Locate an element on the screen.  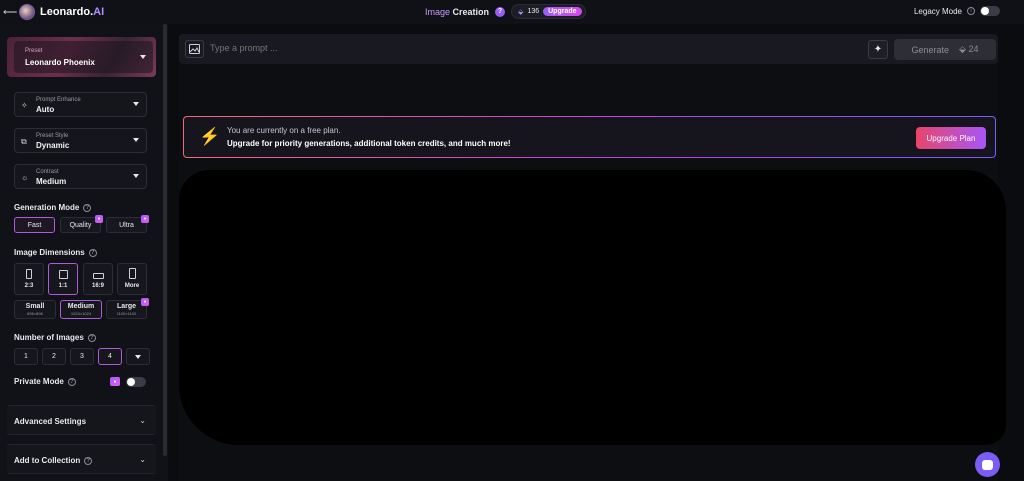
page-title: Image Creation is located at coordinates (457, 12).